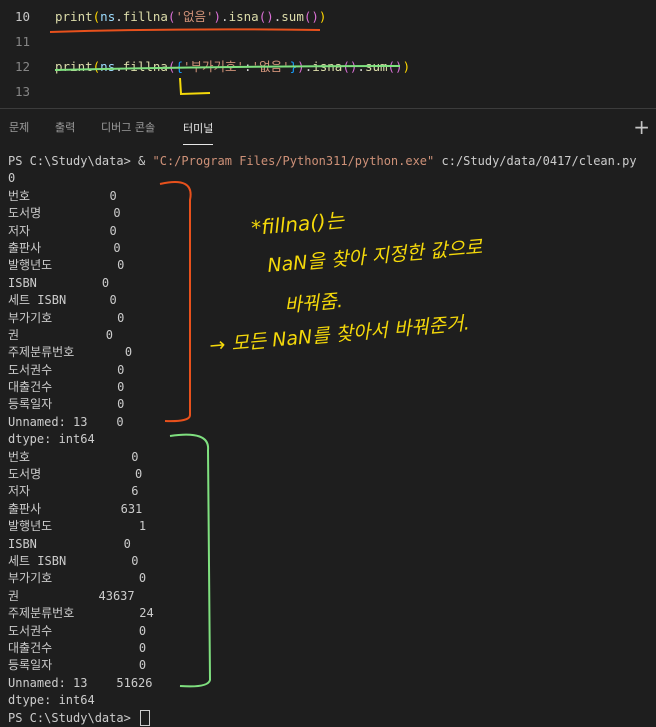 This screenshot has height=727, width=656. I want to click on tab-debug-console: 디버그 콘솔, so click(128, 129).